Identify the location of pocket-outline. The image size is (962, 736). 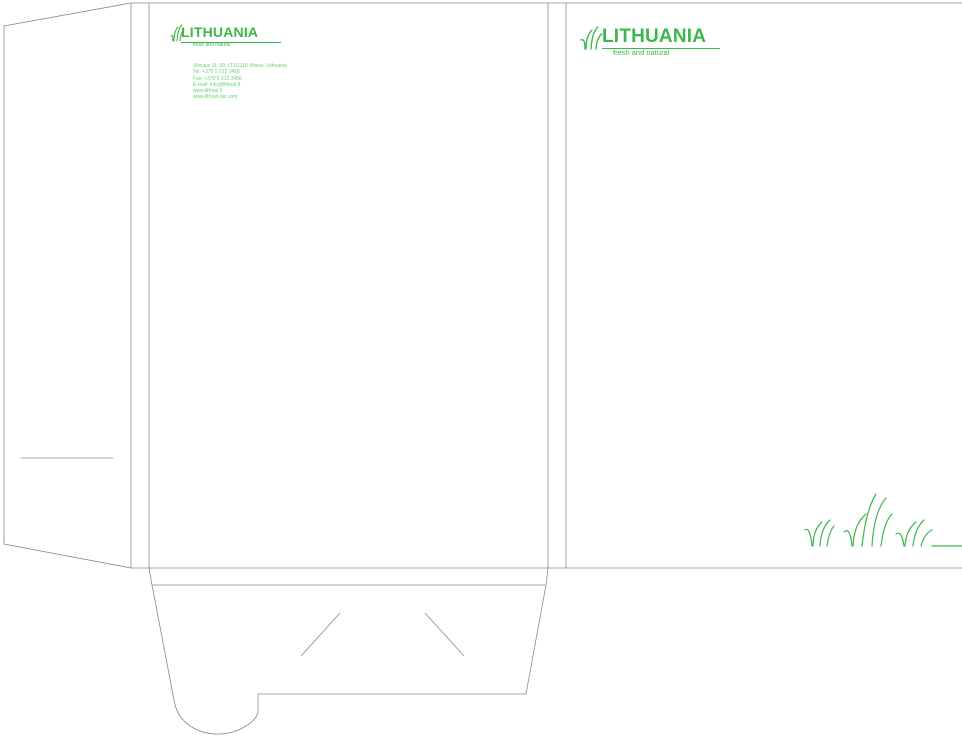
(348, 651).